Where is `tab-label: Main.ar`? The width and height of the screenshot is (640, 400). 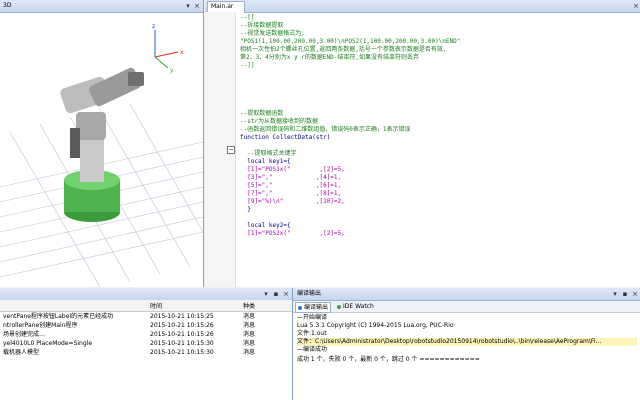 tab-label: Main.ar is located at coordinates (222, 6).